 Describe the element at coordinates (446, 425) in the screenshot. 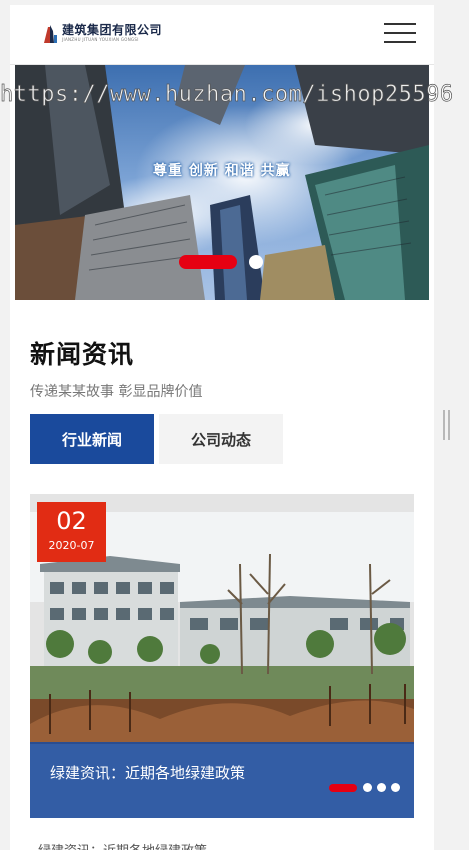

I see `scrollbar-handle` at that location.